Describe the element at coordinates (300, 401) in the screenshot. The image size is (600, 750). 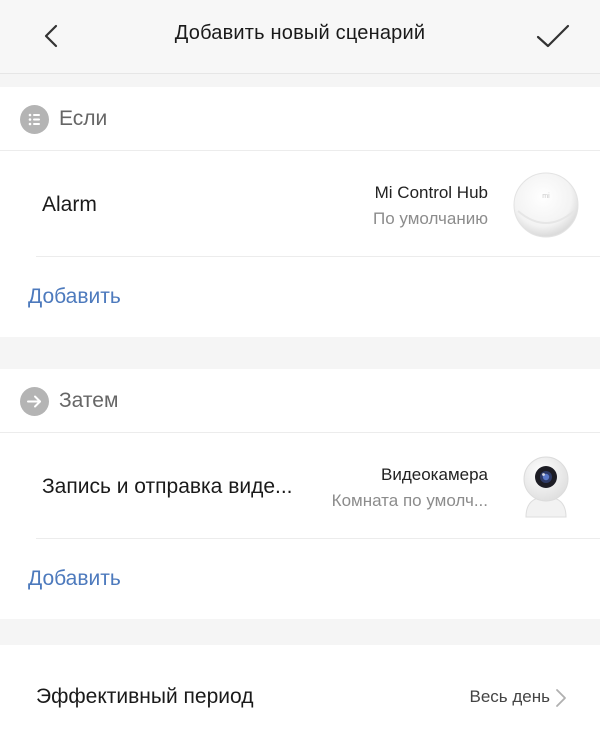
I see `then-section-header: Затем` at that location.